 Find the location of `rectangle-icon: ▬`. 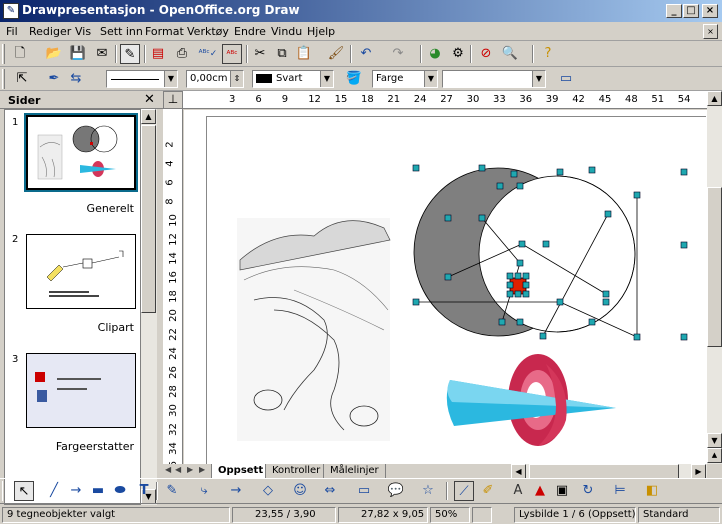

rectangle-icon: ▬ is located at coordinates (98, 491).